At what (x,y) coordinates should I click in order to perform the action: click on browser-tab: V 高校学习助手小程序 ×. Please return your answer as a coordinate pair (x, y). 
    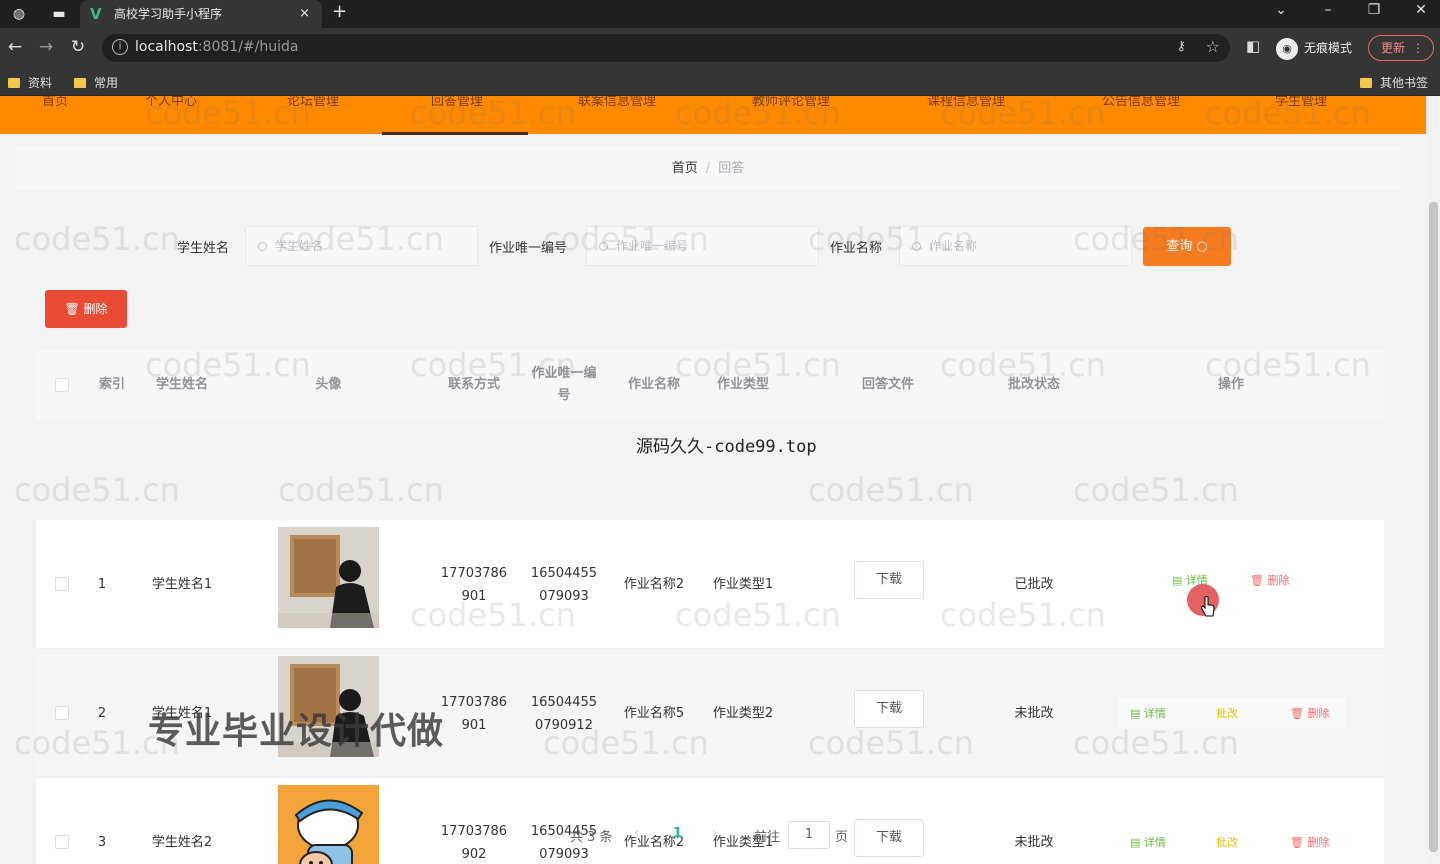
    Looking at the image, I should click on (201, 14).